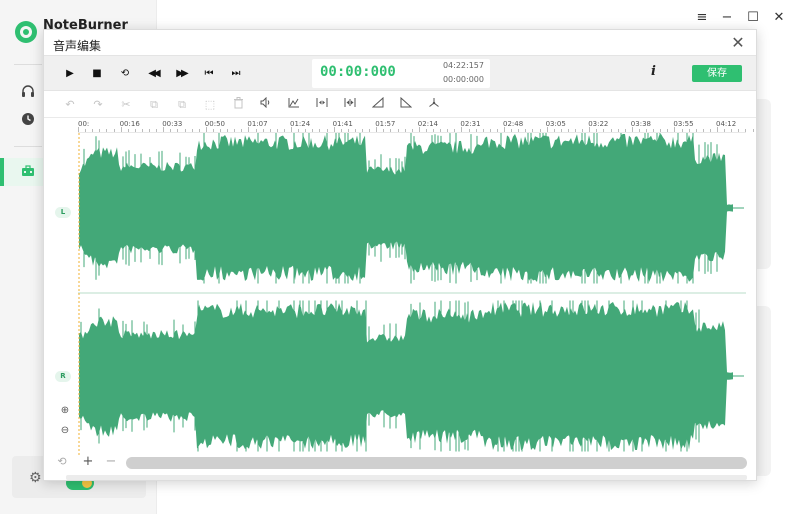 The image size is (800, 514). I want to click on fade-in-icon, so click(378, 104).